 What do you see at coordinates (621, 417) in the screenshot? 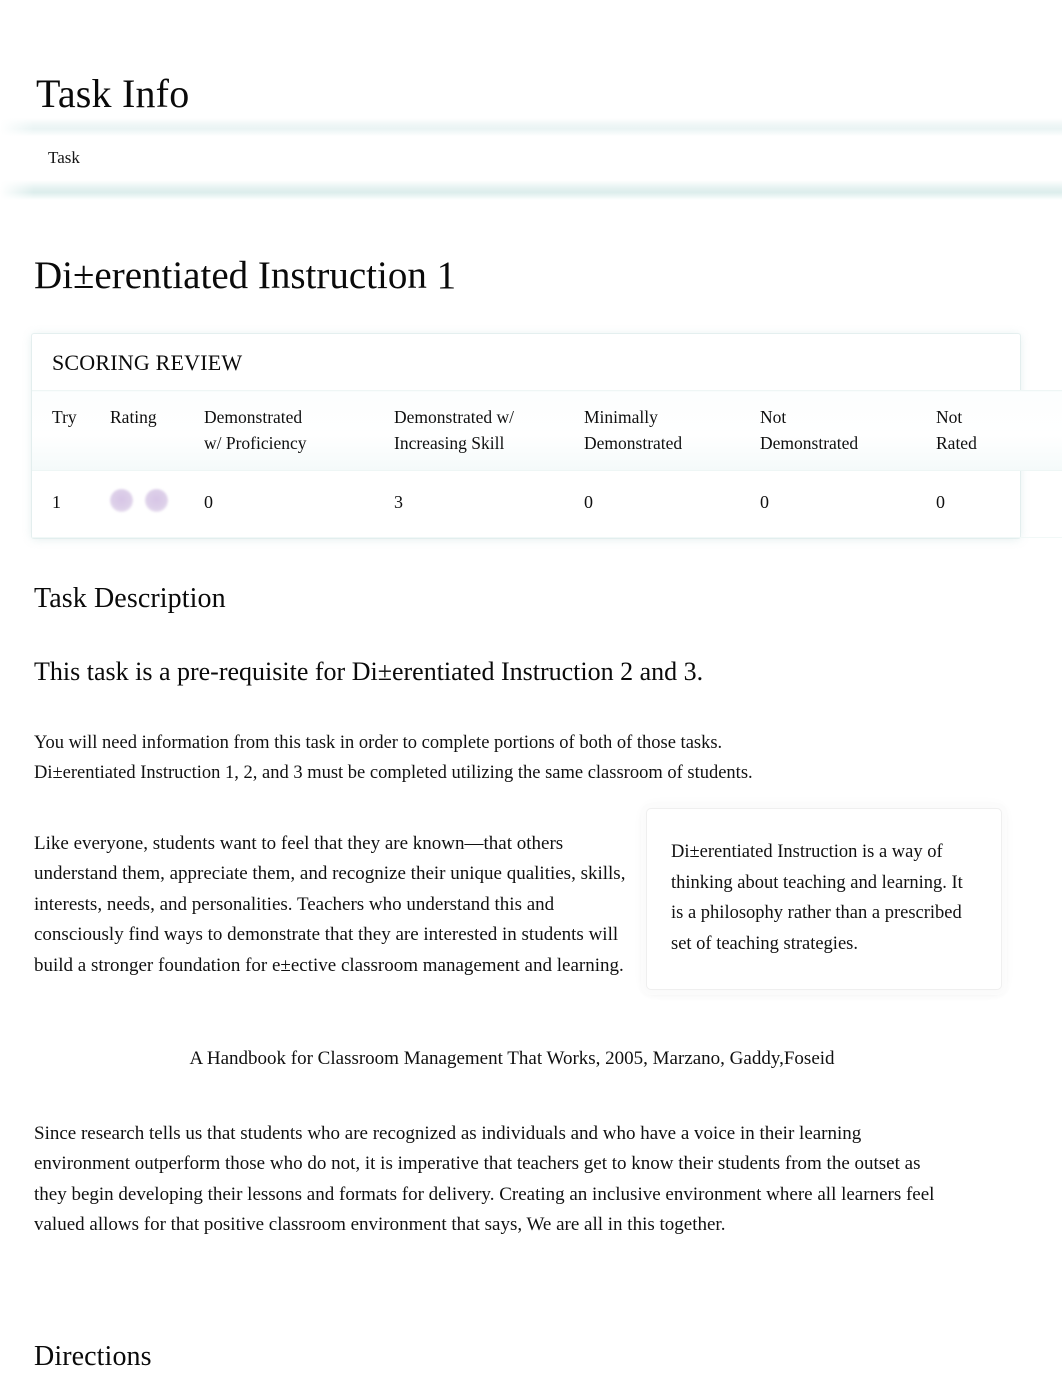
I see `col-header-minimally-demonstrated-line1: Minimally` at bounding box center [621, 417].